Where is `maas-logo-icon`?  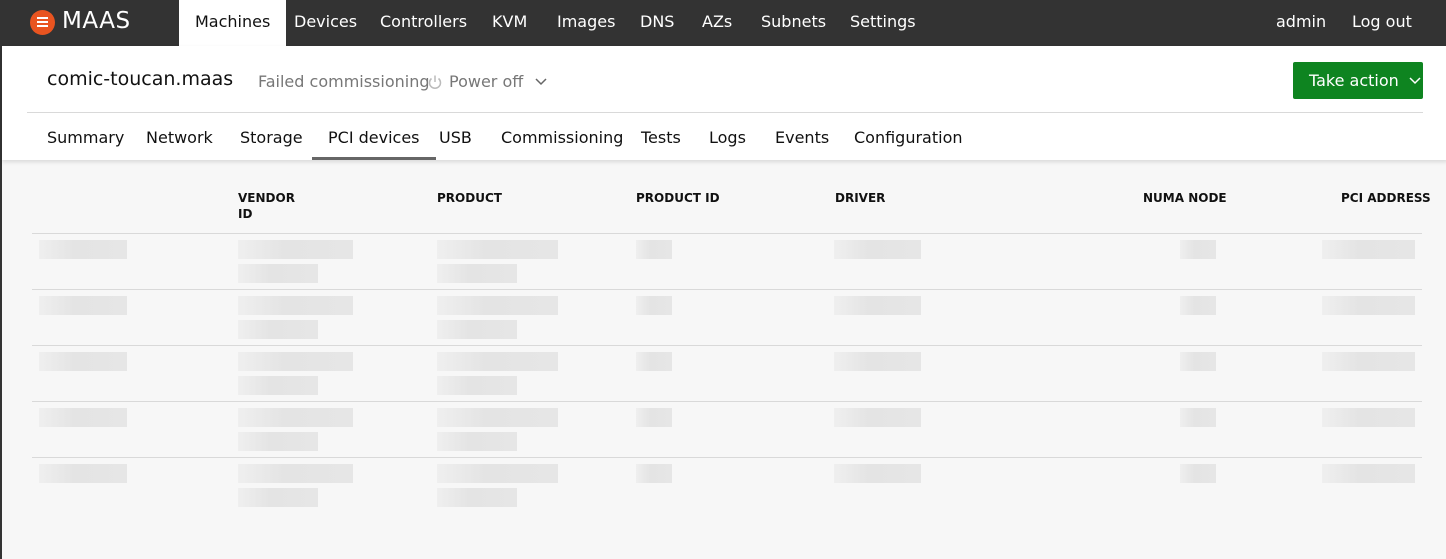 maas-logo-icon is located at coordinates (42, 22).